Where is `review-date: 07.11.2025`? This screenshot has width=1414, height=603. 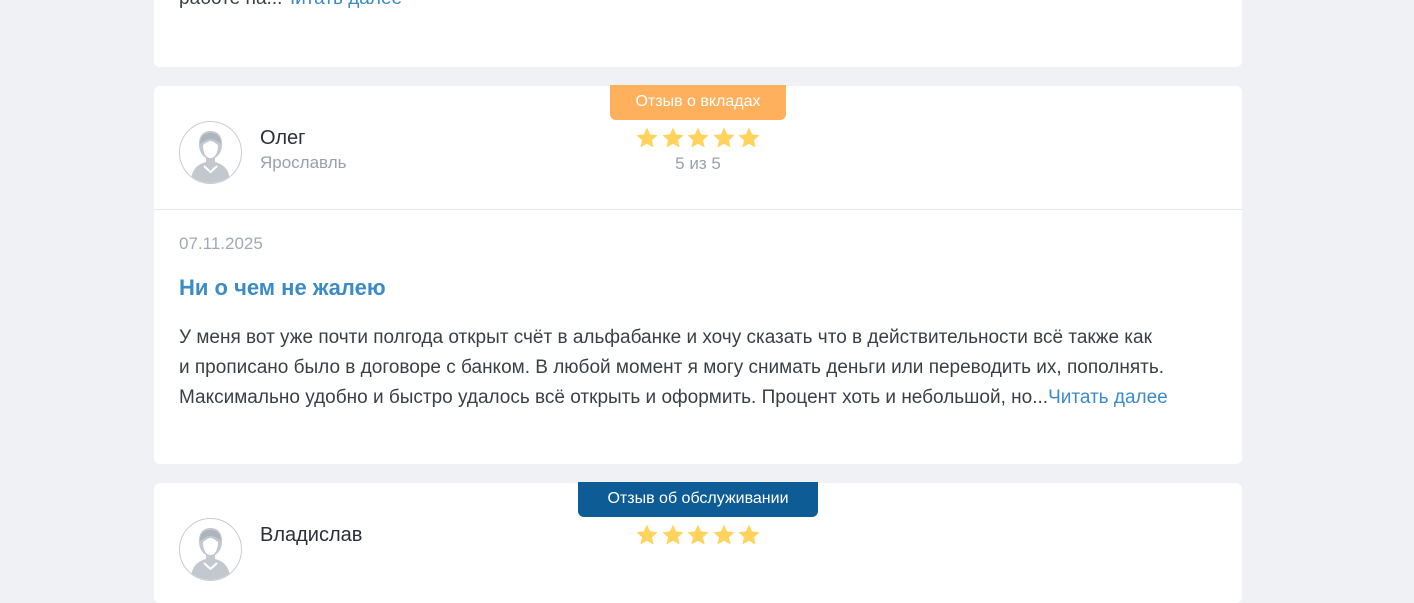
review-date: 07.11.2025 is located at coordinates (221, 243).